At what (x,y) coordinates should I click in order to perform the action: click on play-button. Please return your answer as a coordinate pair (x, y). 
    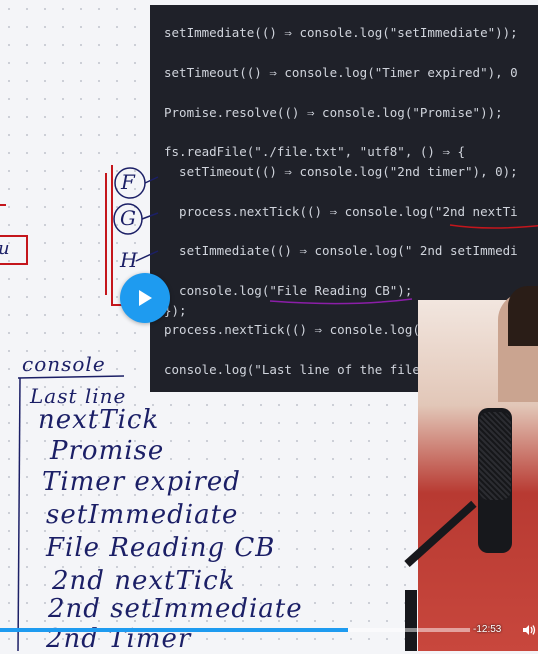
    Looking at the image, I should click on (145, 298).